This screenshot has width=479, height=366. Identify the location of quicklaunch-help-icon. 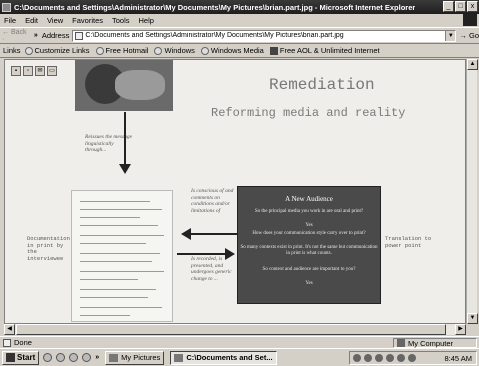
(87, 357).